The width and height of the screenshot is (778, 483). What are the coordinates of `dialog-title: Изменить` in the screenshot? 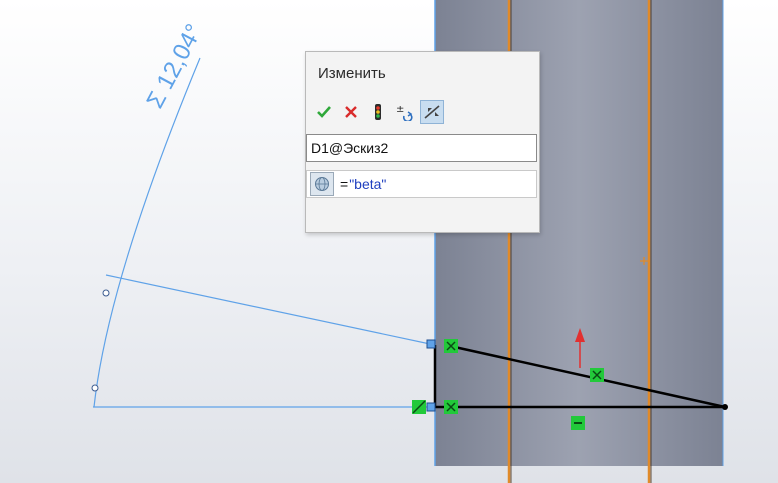 It's located at (352, 73).